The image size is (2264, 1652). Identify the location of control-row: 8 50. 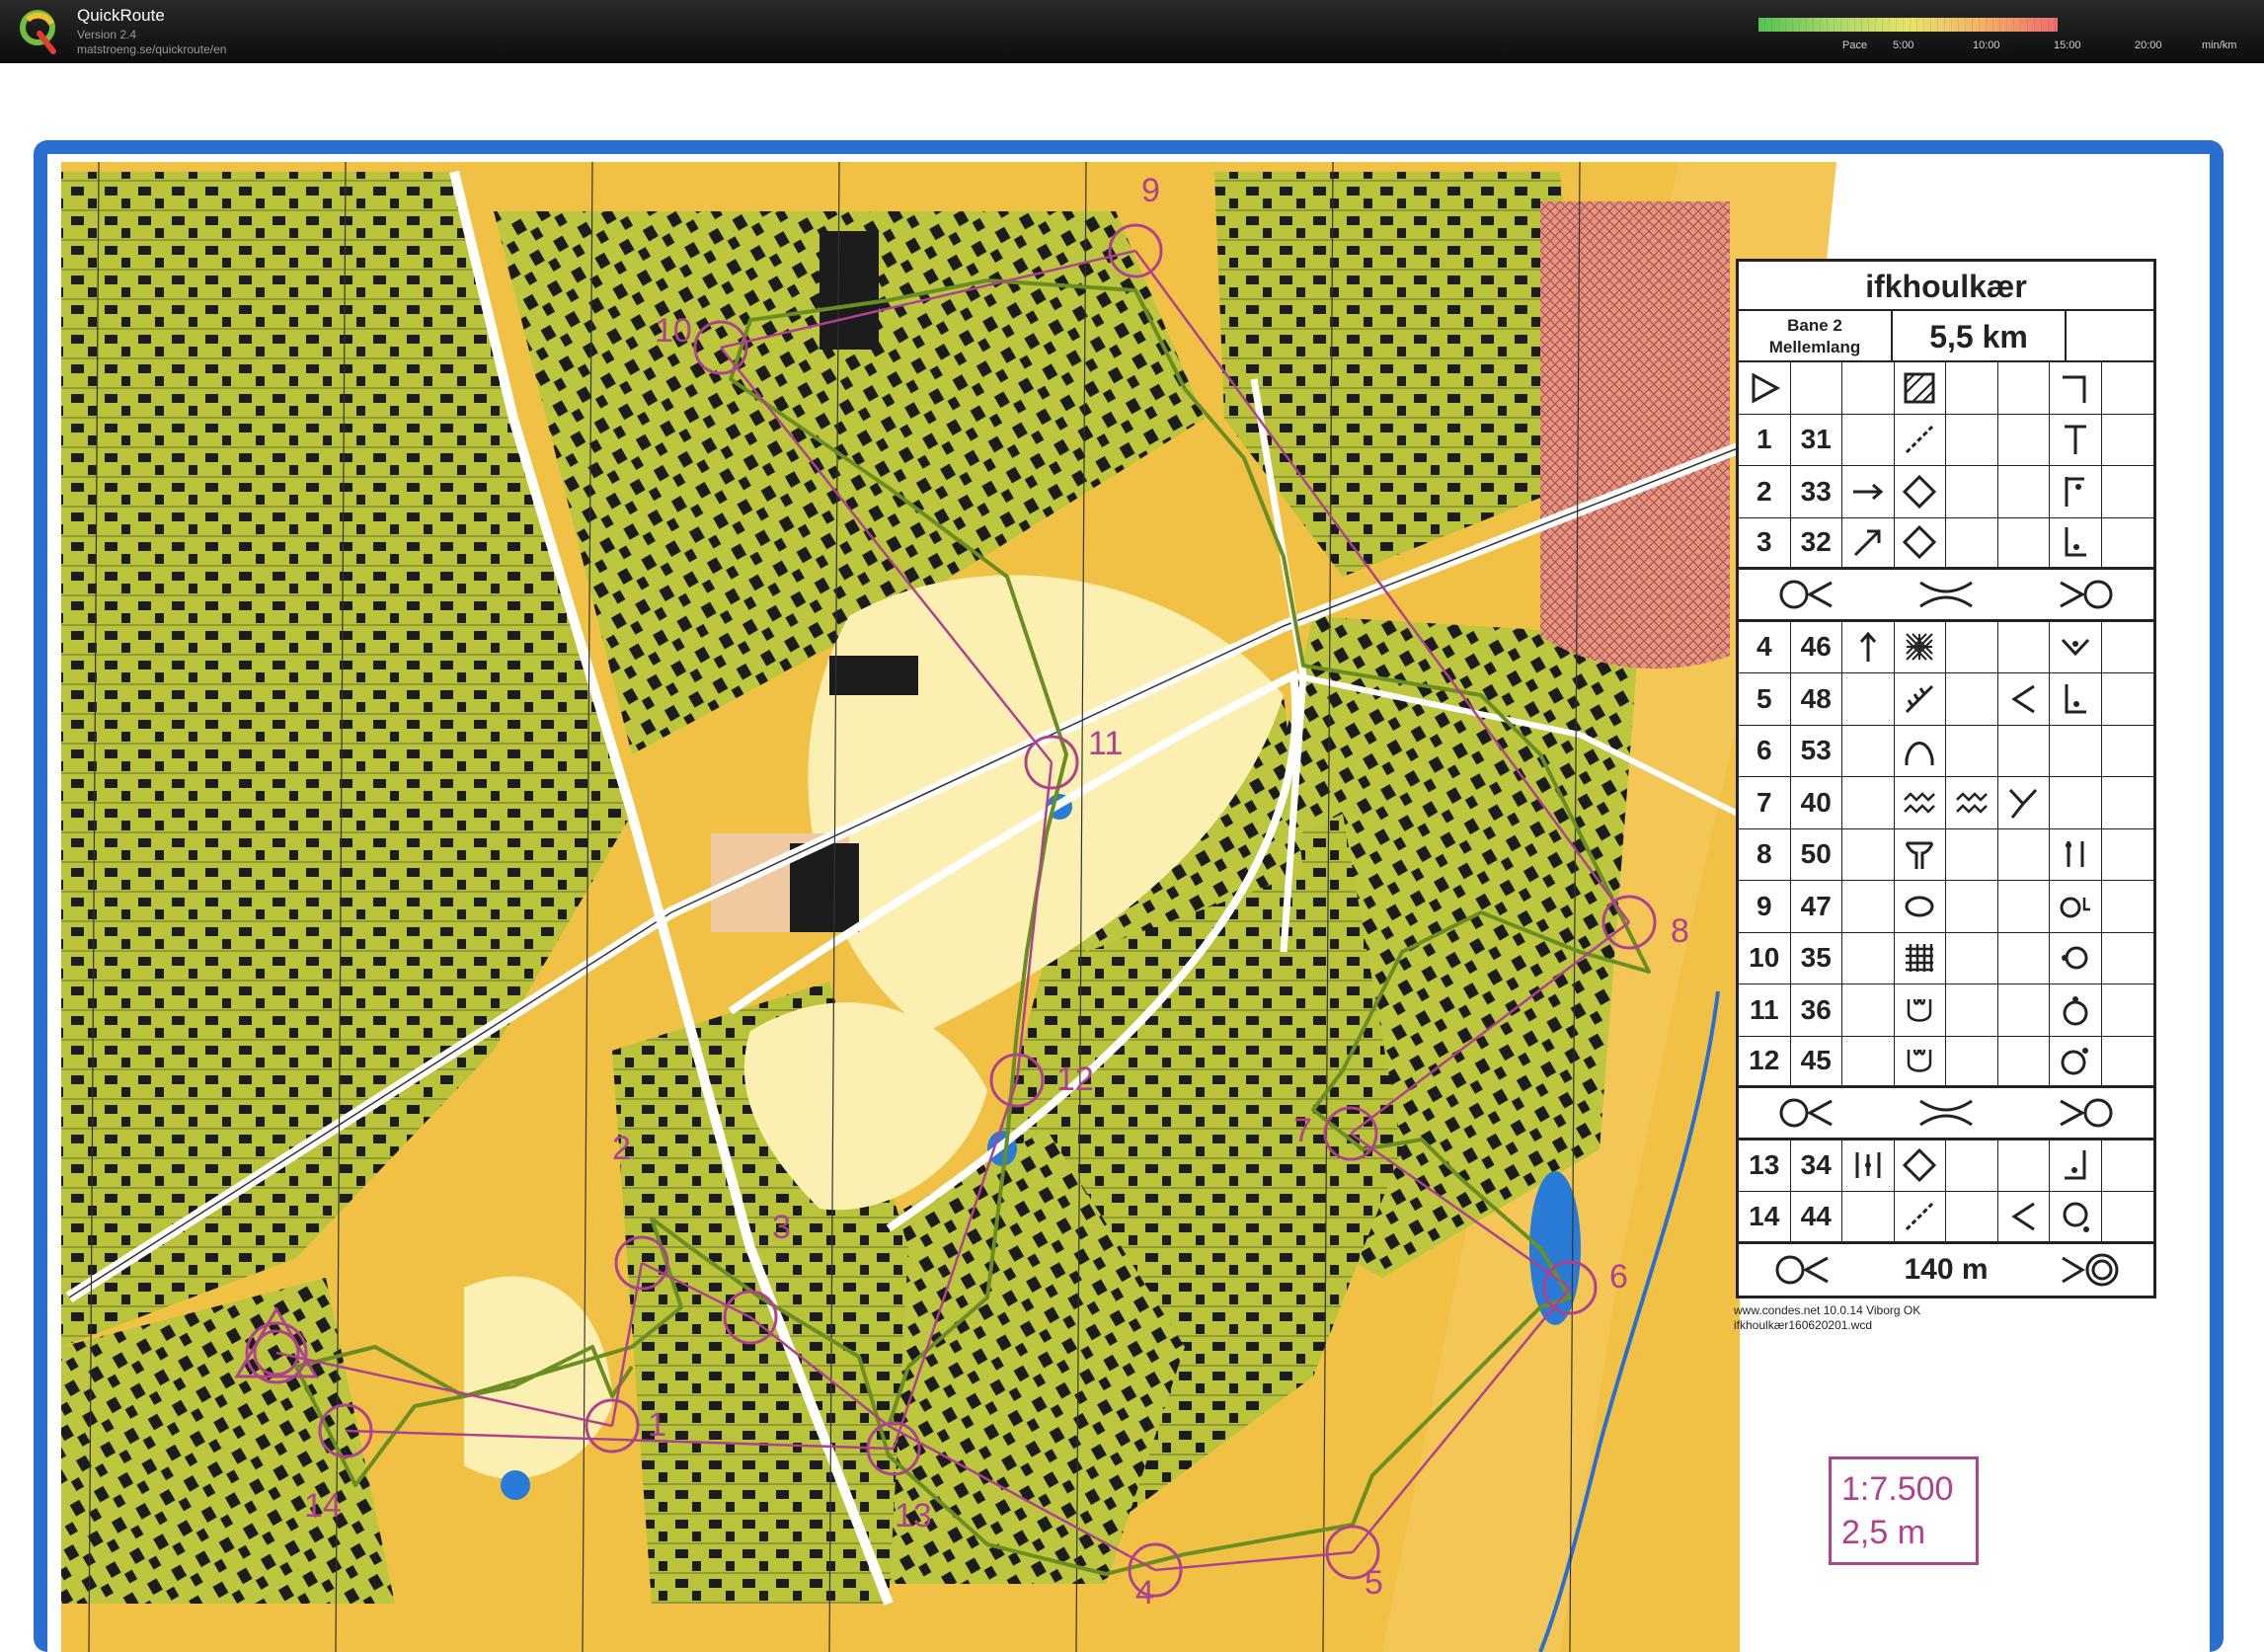
(1946, 854).